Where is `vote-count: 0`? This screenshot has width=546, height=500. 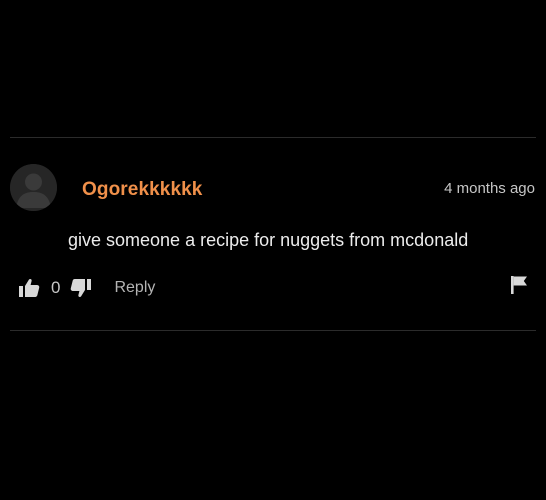
vote-count: 0 is located at coordinates (56, 287).